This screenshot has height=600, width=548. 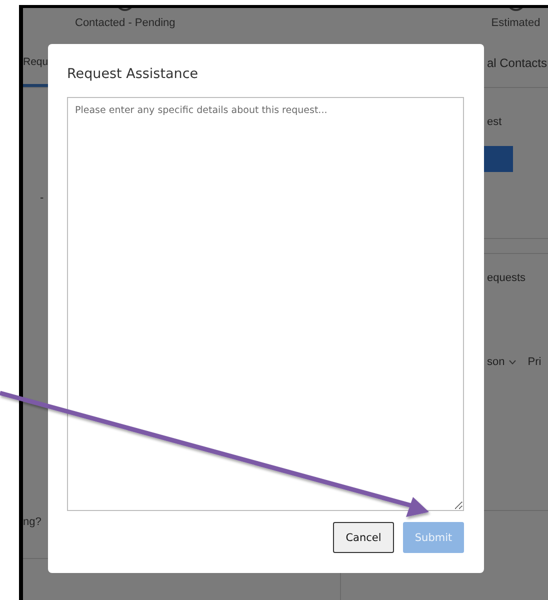 What do you see at coordinates (501, 362) in the screenshot?
I see `column-header: son` at bounding box center [501, 362].